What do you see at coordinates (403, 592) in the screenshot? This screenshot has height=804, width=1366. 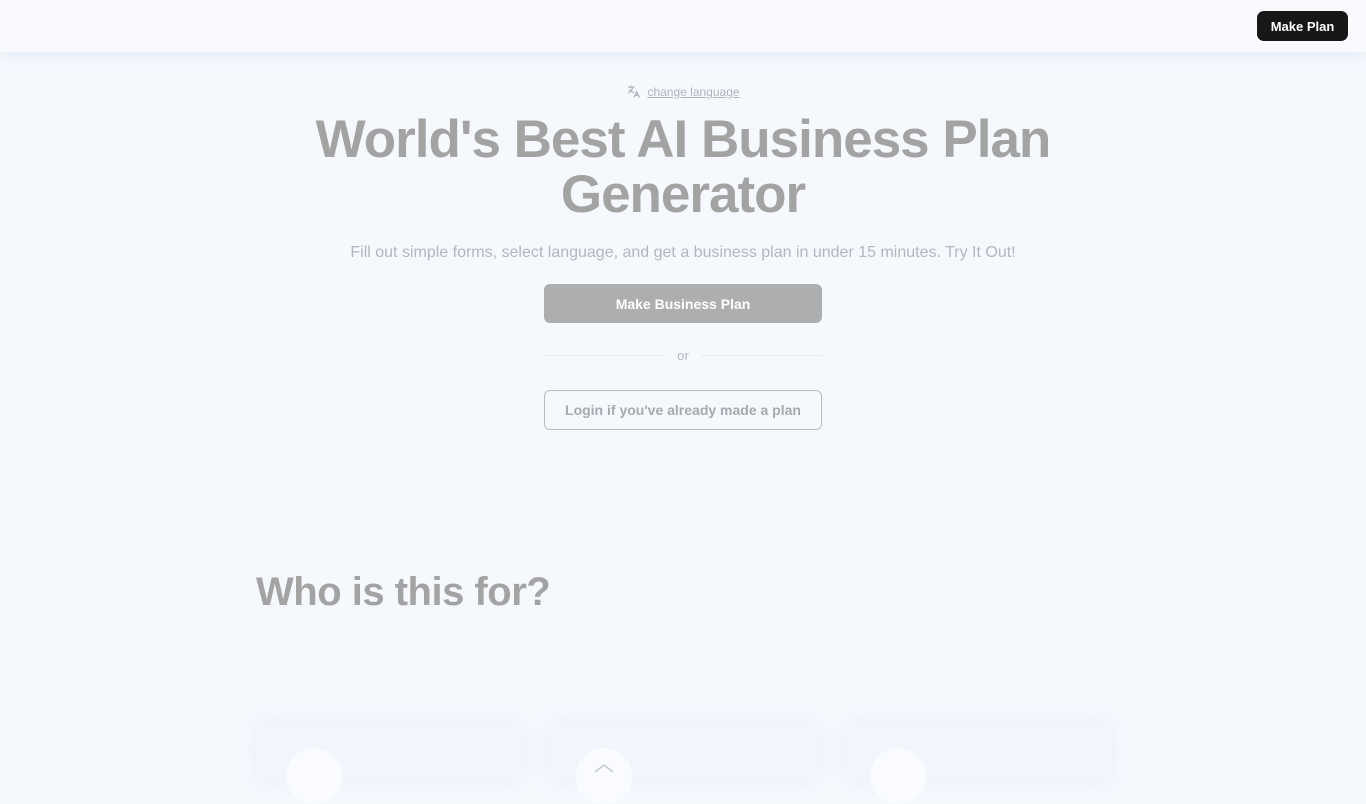 I see `audience-section-title: Who is this for?` at bounding box center [403, 592].